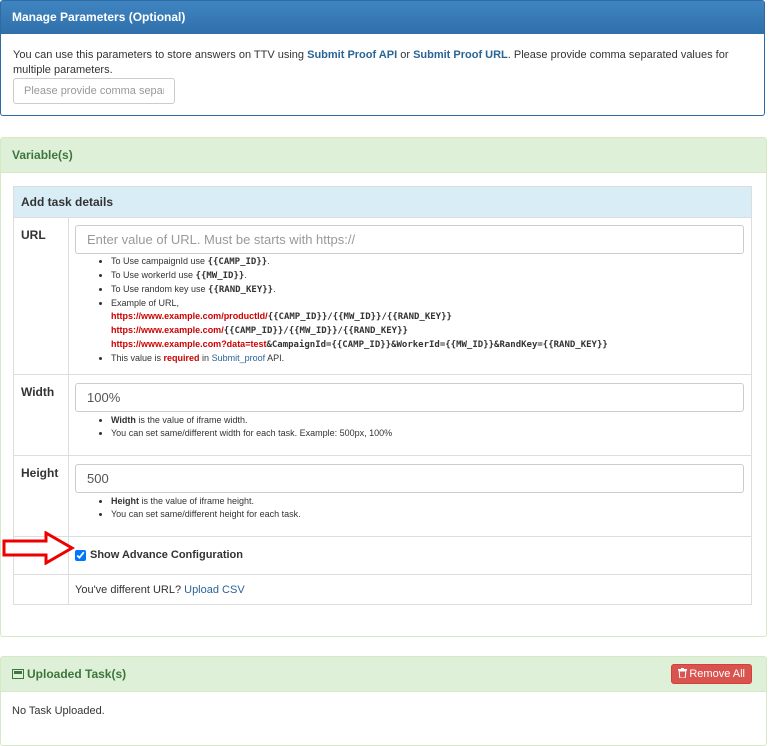  Describe the element at coordinates (58, 711) in the screenshot. I see `no-task-message: No Task Uploaded.` at that location.